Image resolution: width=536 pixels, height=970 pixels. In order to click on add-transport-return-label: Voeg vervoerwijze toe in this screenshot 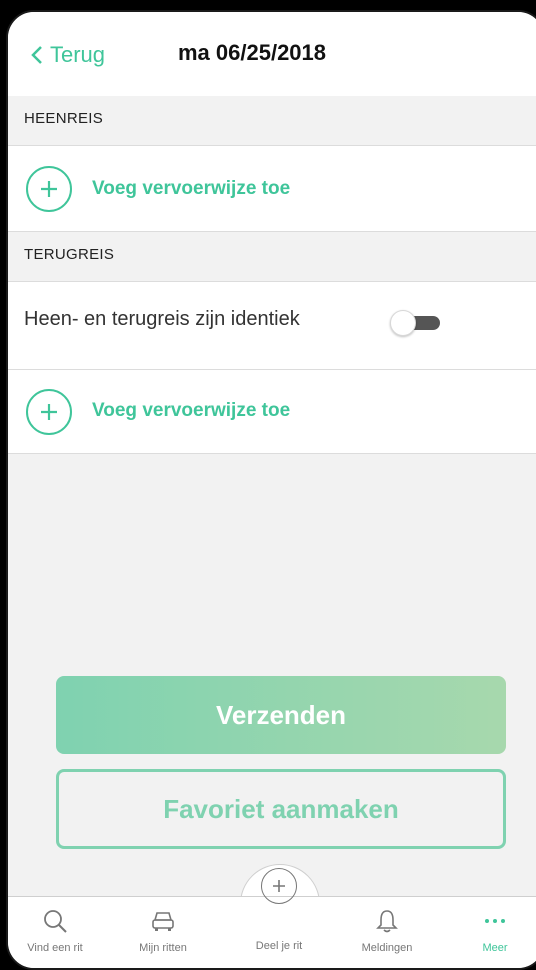, I will do `click(191, 410)`.